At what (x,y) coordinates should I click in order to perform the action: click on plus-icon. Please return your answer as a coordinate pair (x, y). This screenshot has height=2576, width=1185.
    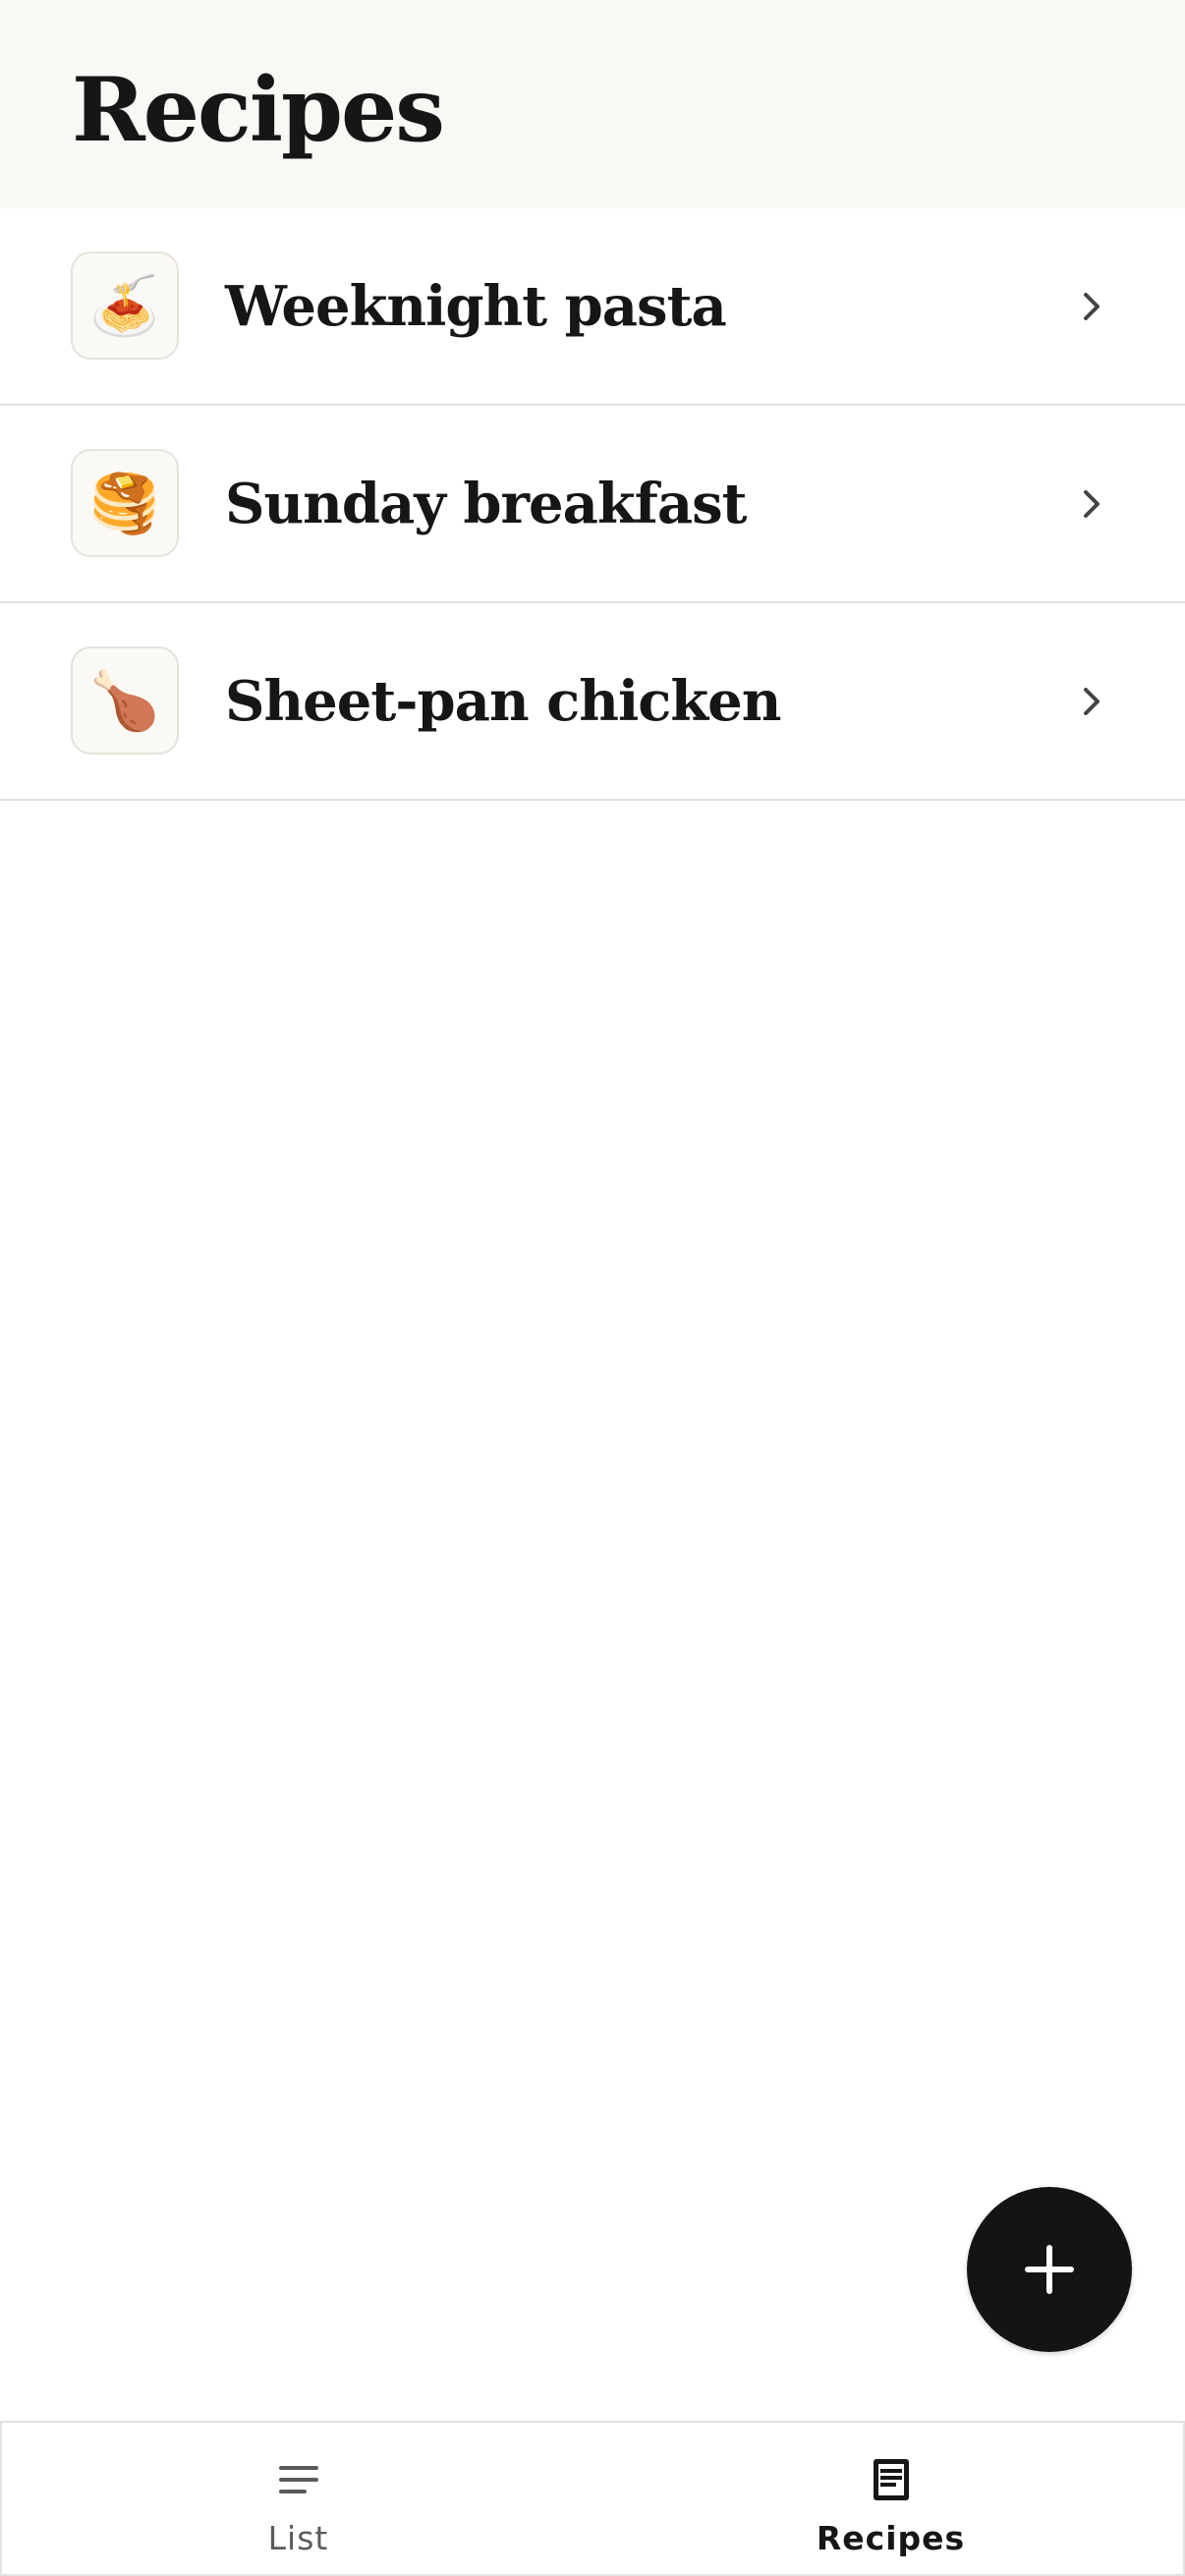
    Looking at the image, I should click on (1049, 2269).